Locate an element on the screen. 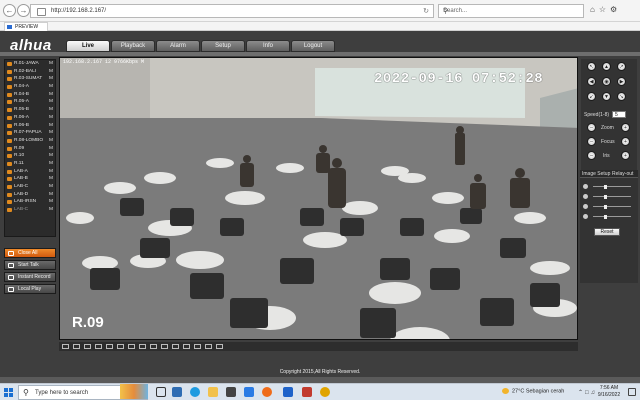 This screenshot has height=400, width=640. brightness-slider is located at coordinates (608, 187).